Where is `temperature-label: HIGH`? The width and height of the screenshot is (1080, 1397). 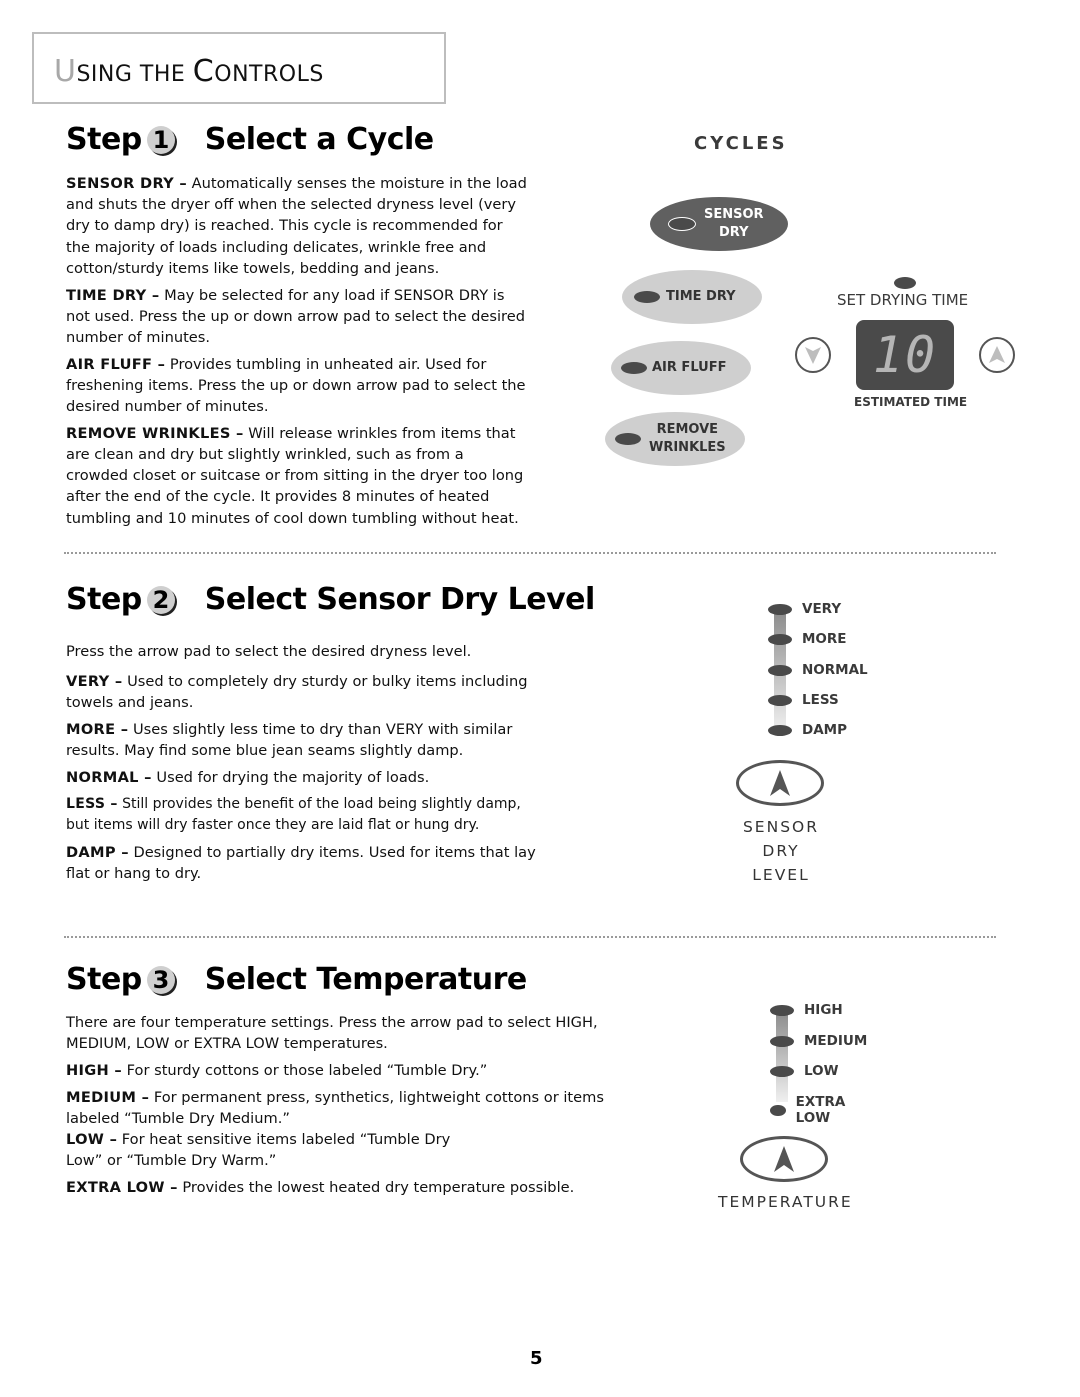 temperature-label: HIGH is located at coordinates (823, 1010).